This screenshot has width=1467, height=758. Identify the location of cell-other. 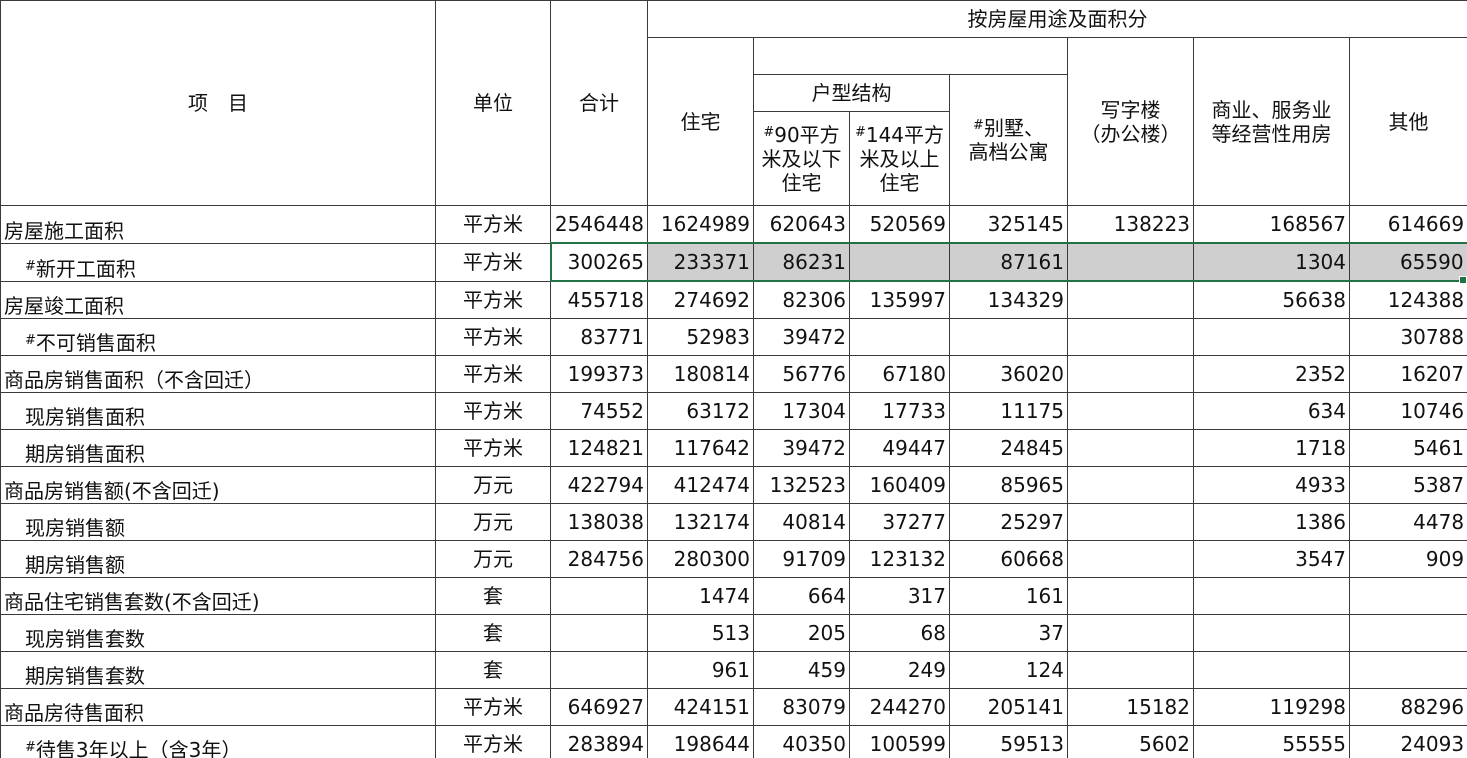
(1407, 596).